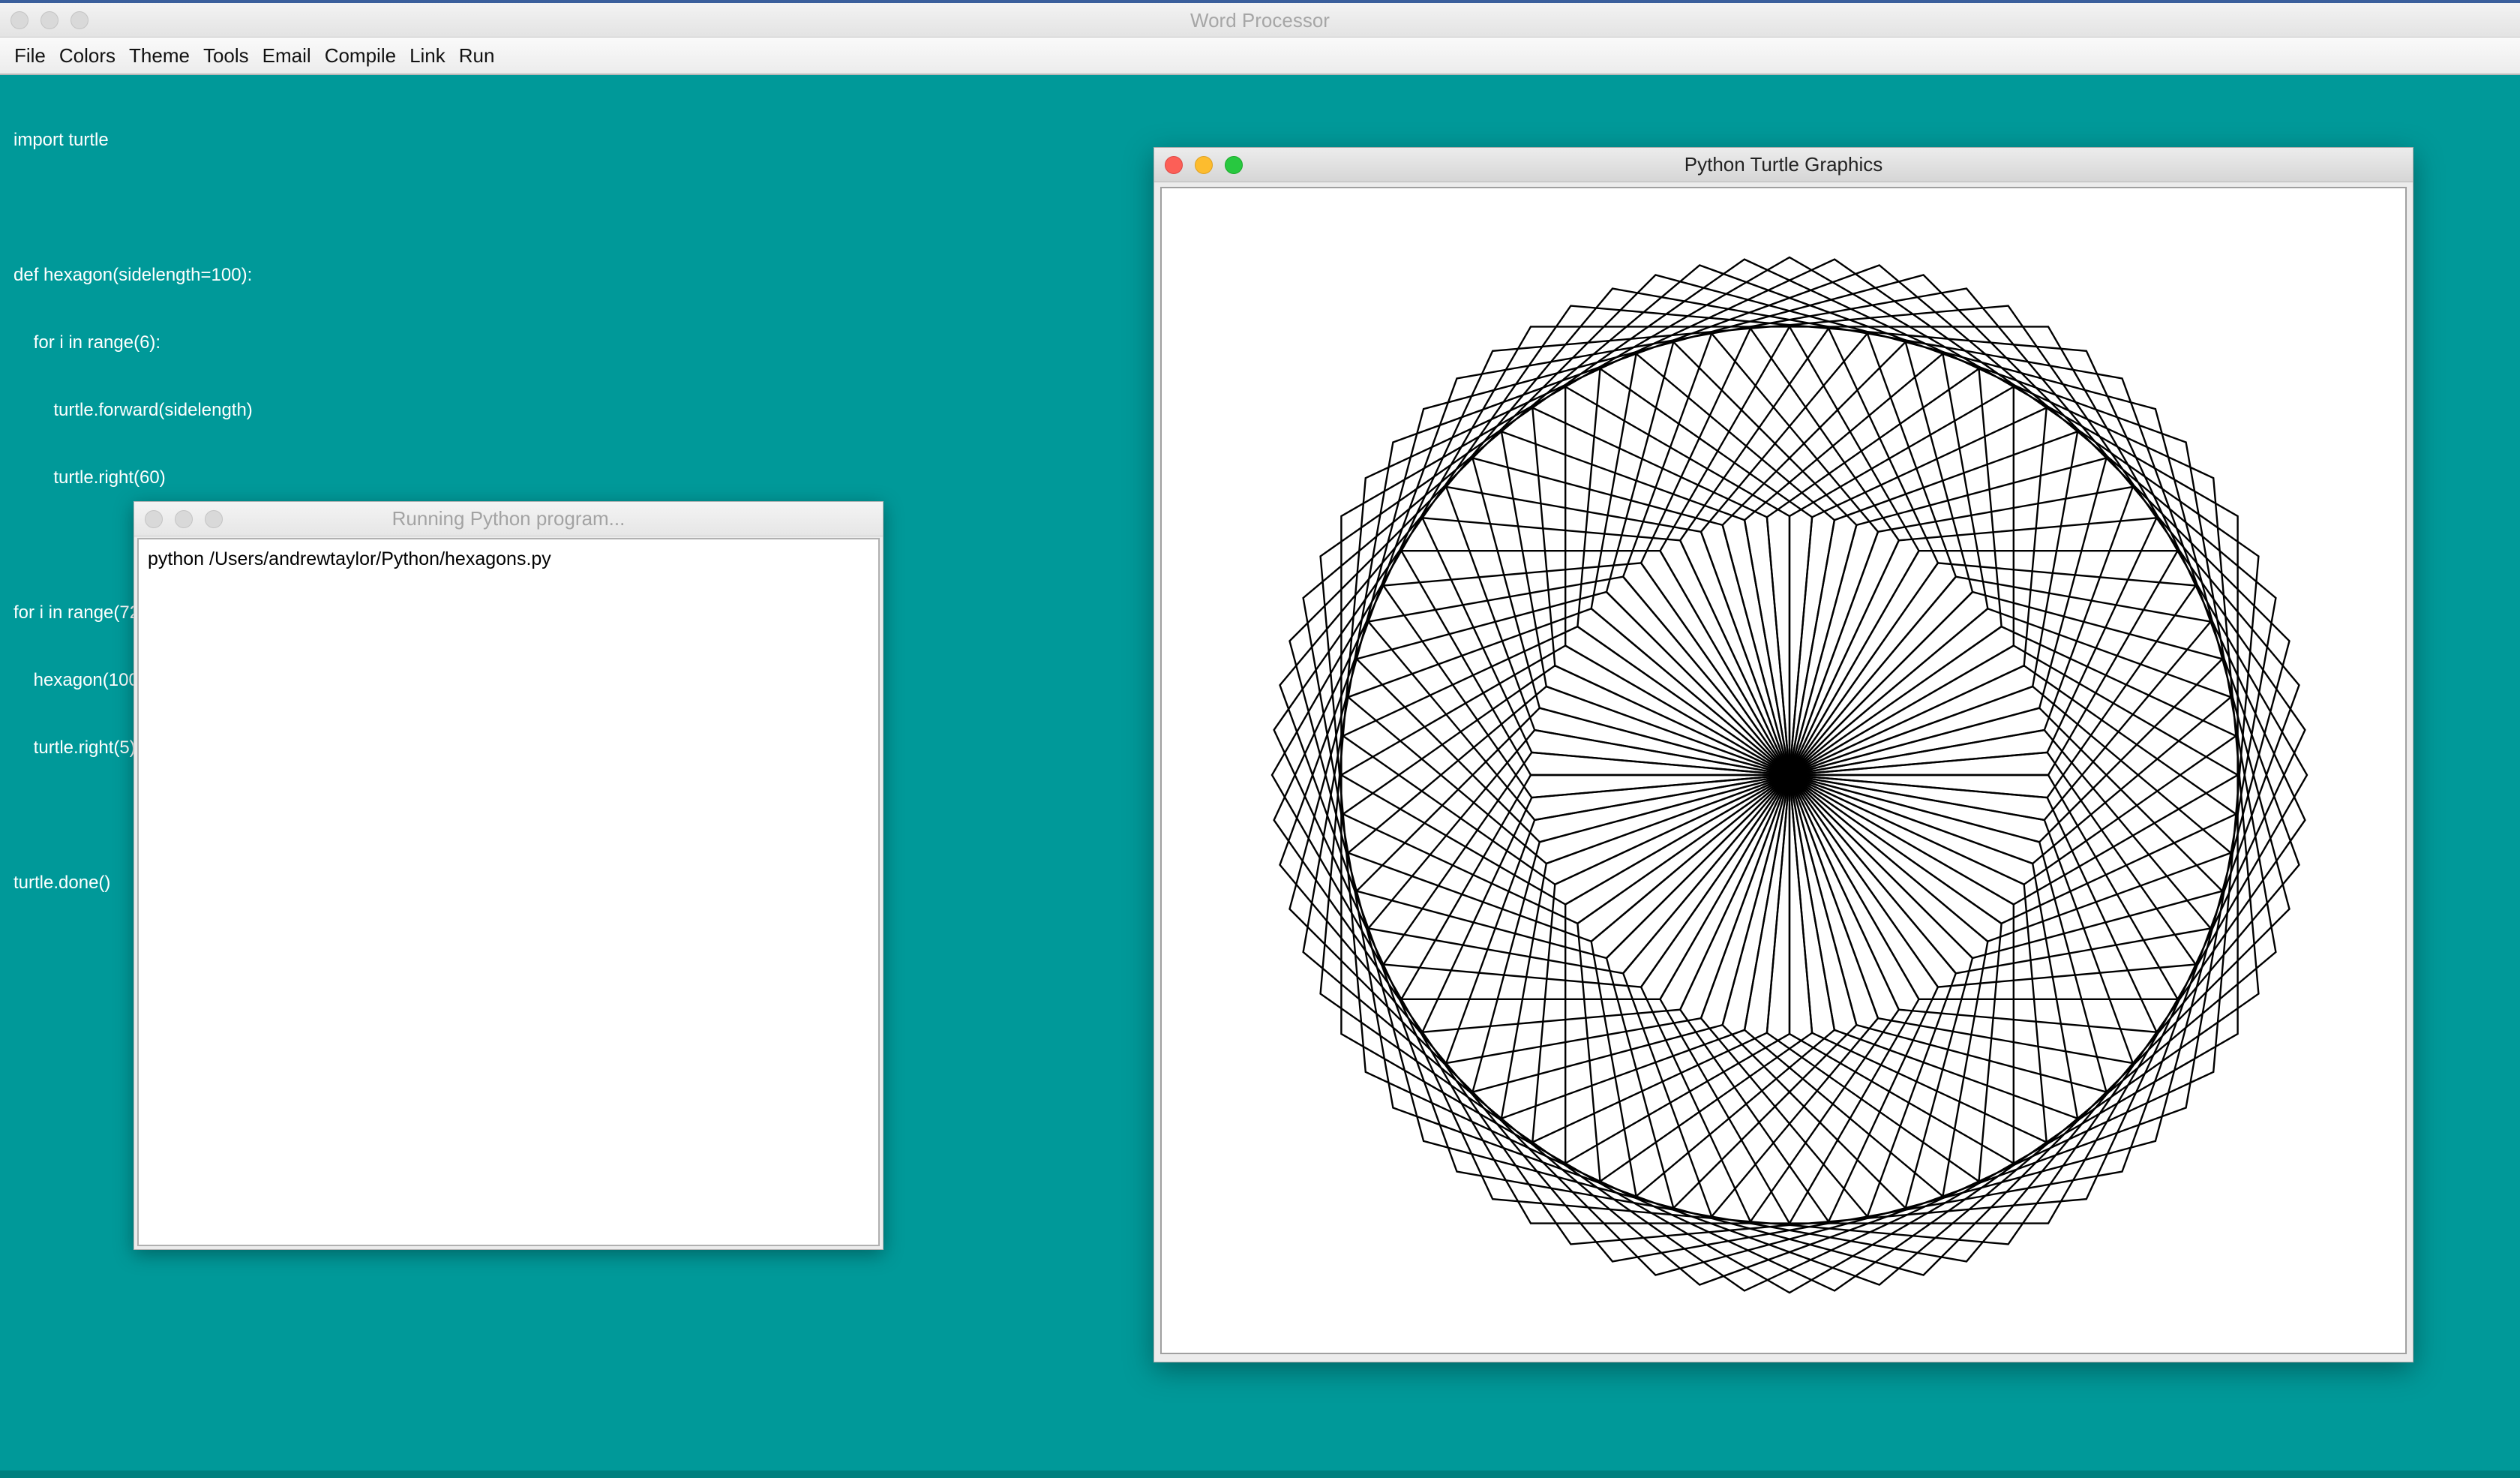 The height and width of the screenshot is (1478, 2520). What do you see at coordinates (287, 56) in the screenshot?
I see `menu-email: Email` at bounding box center [287, 56].